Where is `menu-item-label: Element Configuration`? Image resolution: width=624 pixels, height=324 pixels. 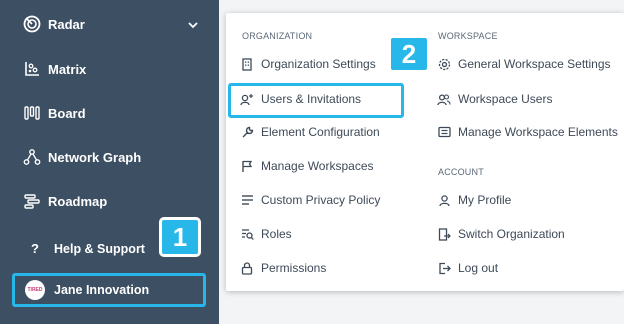
menu-item-label: Element Configuration is located at coordinates (320, 132).